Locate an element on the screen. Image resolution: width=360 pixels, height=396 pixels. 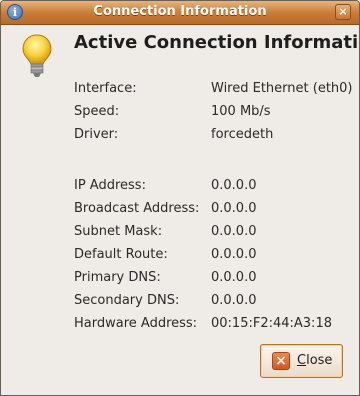
broadcast-address-value: 0.0.0.0 is located at coordinates (234, 208).